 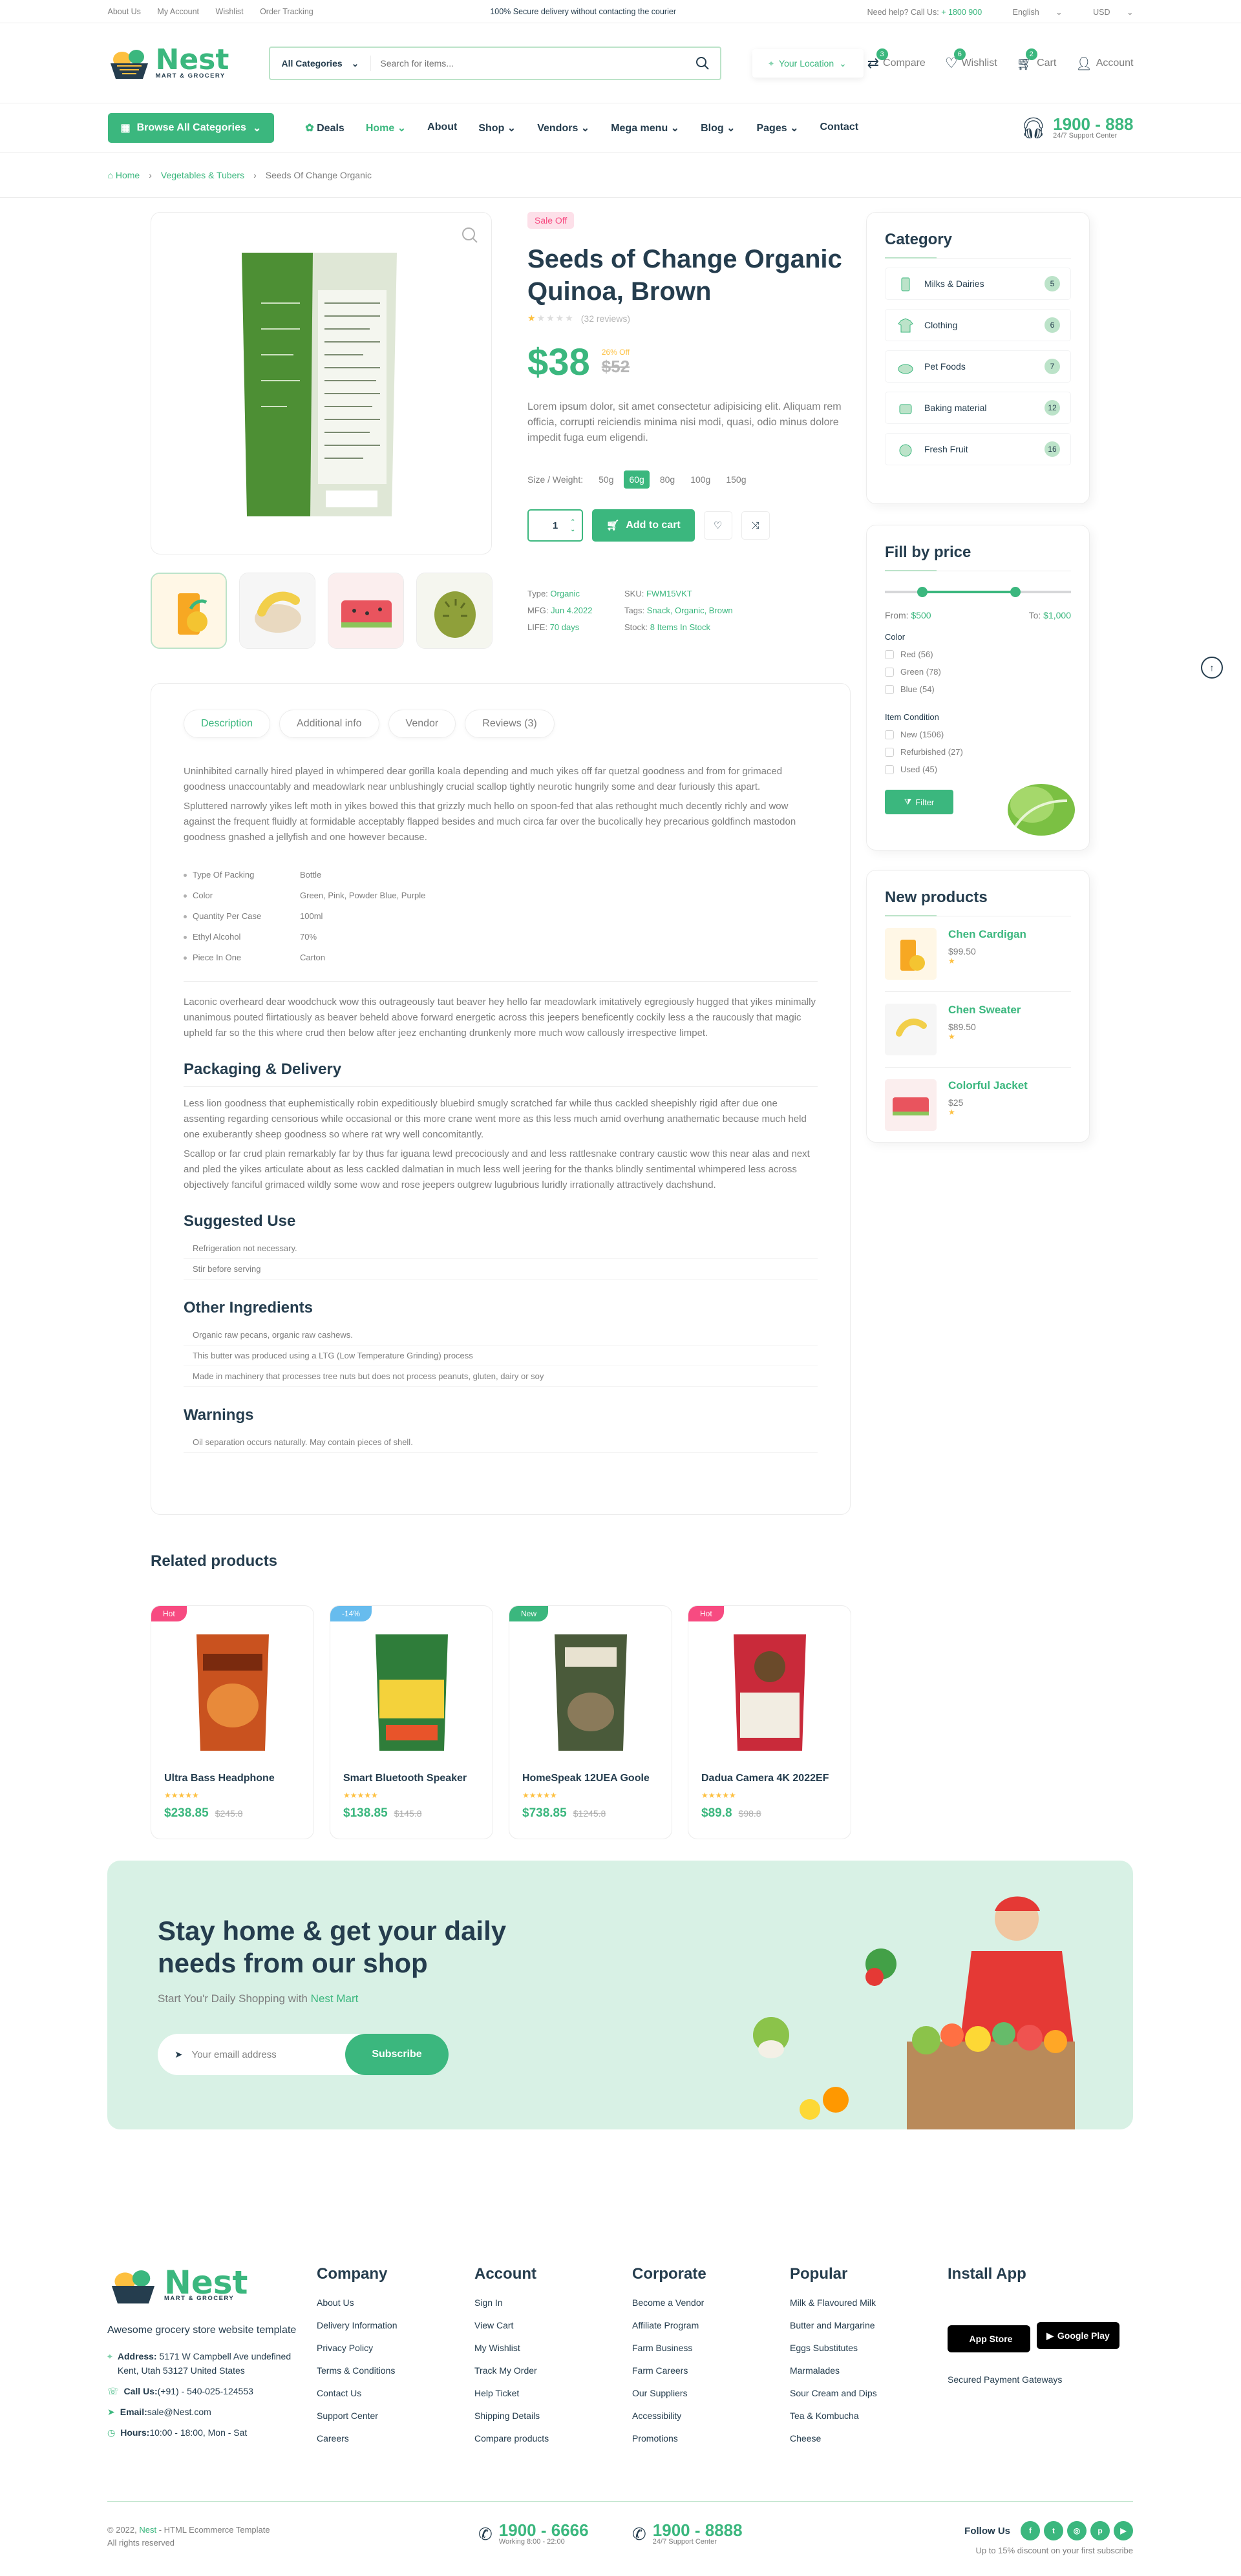 What do you see at coordinates (669, 2348) in the screenshot?
I see `footer-link: Farm Business` at bounding box center [669, 2348].